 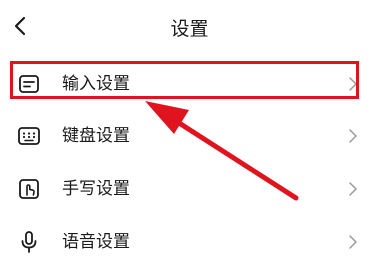 What do you see at coordinates (96, 242) in the screenshot?
I see `menu-item-label: 语音设置` at bounding box center [96, 242].